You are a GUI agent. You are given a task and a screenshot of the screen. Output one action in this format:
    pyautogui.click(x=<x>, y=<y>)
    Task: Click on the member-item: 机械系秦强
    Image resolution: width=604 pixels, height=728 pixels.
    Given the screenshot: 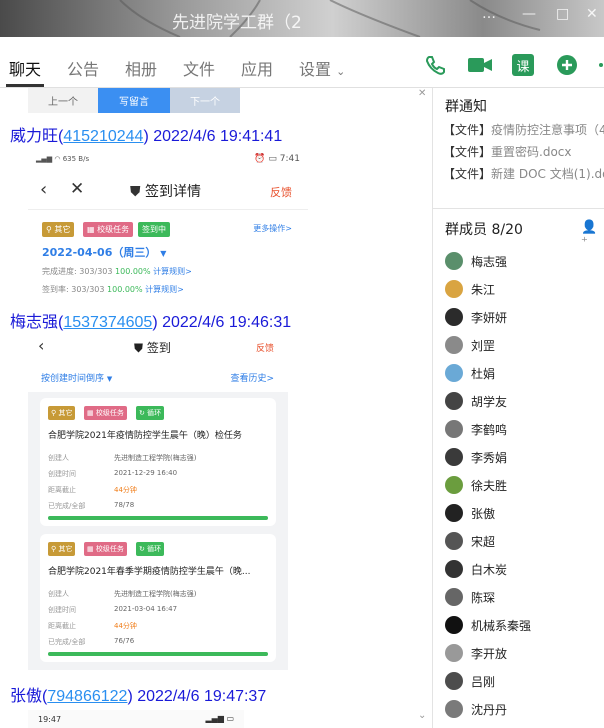 What is the action you would take?
    pyautogui.click(x=488, y=625)
    